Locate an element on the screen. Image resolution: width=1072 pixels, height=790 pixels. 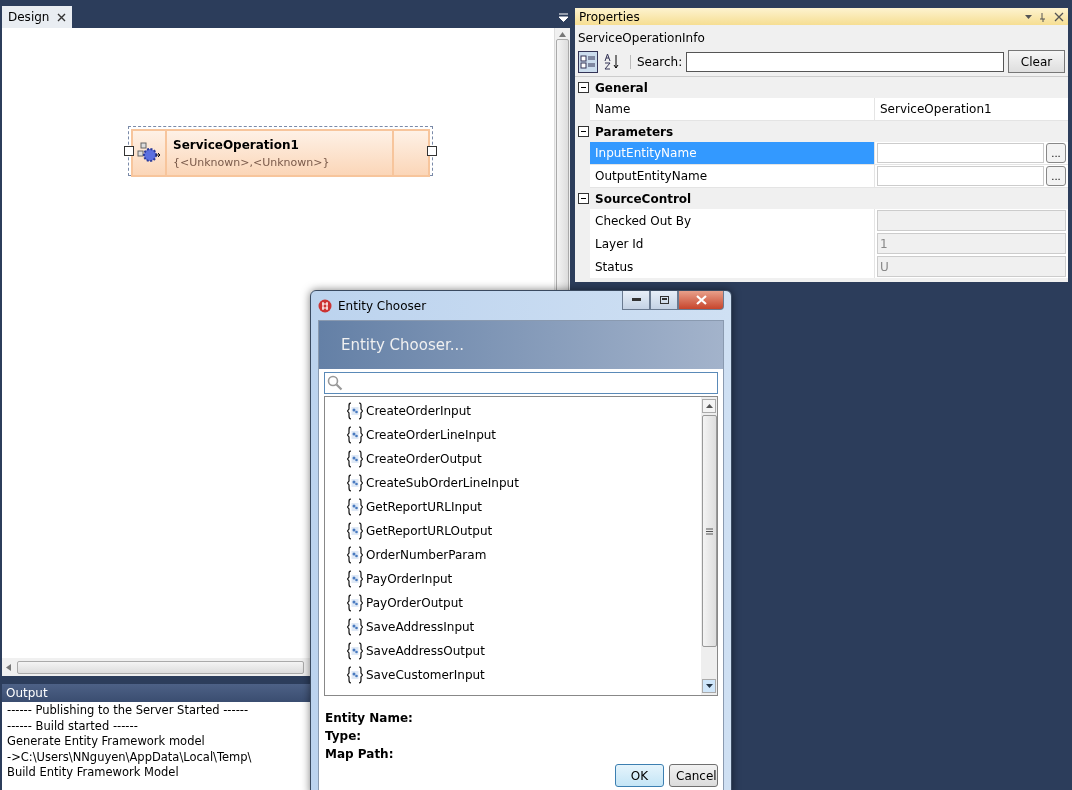
property-name: Checked Out By is located at coordinates (732, 220).